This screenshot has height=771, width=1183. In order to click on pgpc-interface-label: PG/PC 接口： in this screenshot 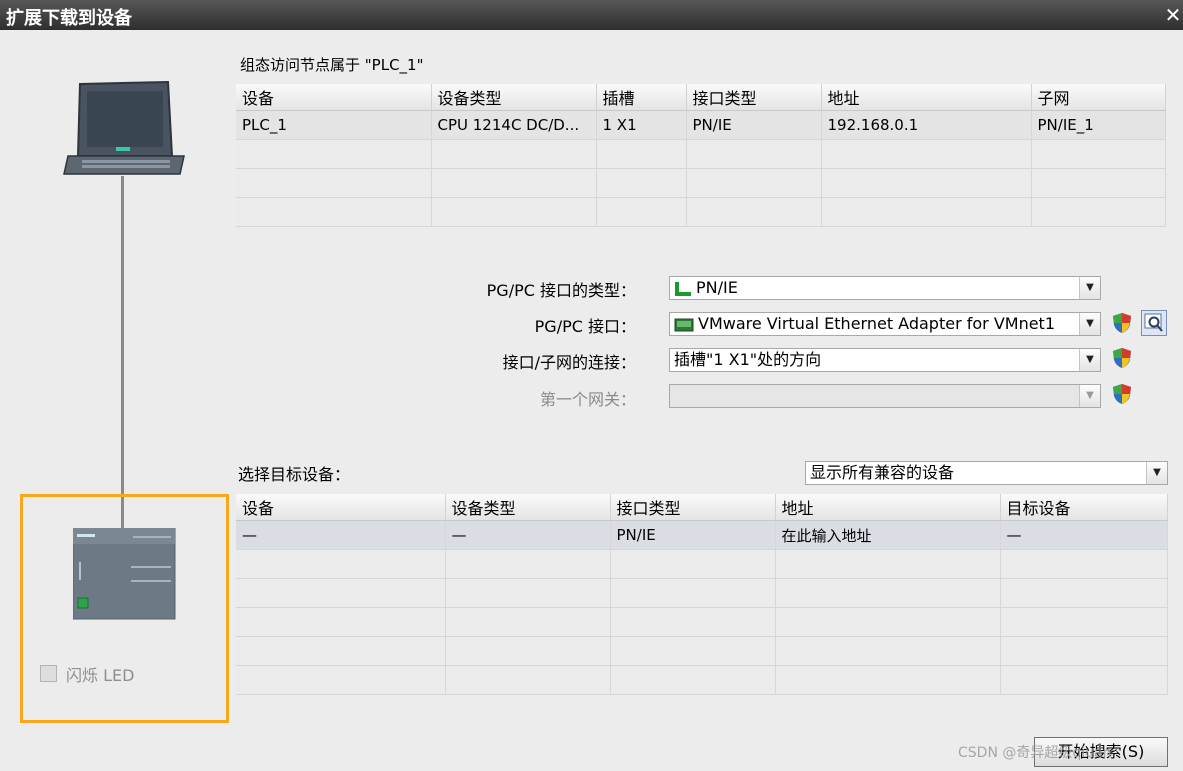, I will do `click(585, 326)`.